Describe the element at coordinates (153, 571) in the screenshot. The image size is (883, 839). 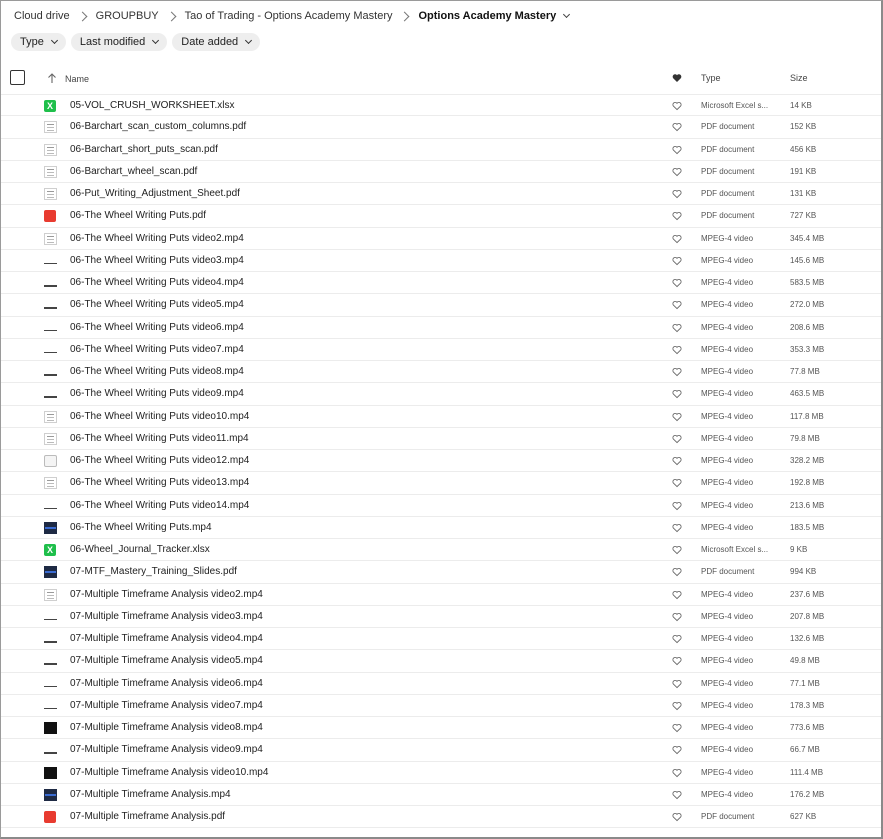
I see `file-name: 07-MTF_Mastery_Training_Slides.pdf` at that location.